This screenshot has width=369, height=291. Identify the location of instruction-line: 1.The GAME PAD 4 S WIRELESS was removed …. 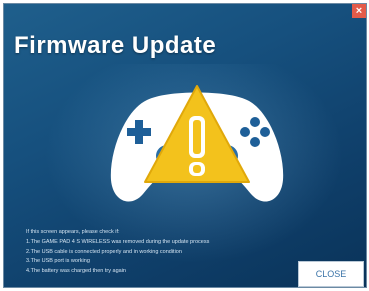
(118, 241).